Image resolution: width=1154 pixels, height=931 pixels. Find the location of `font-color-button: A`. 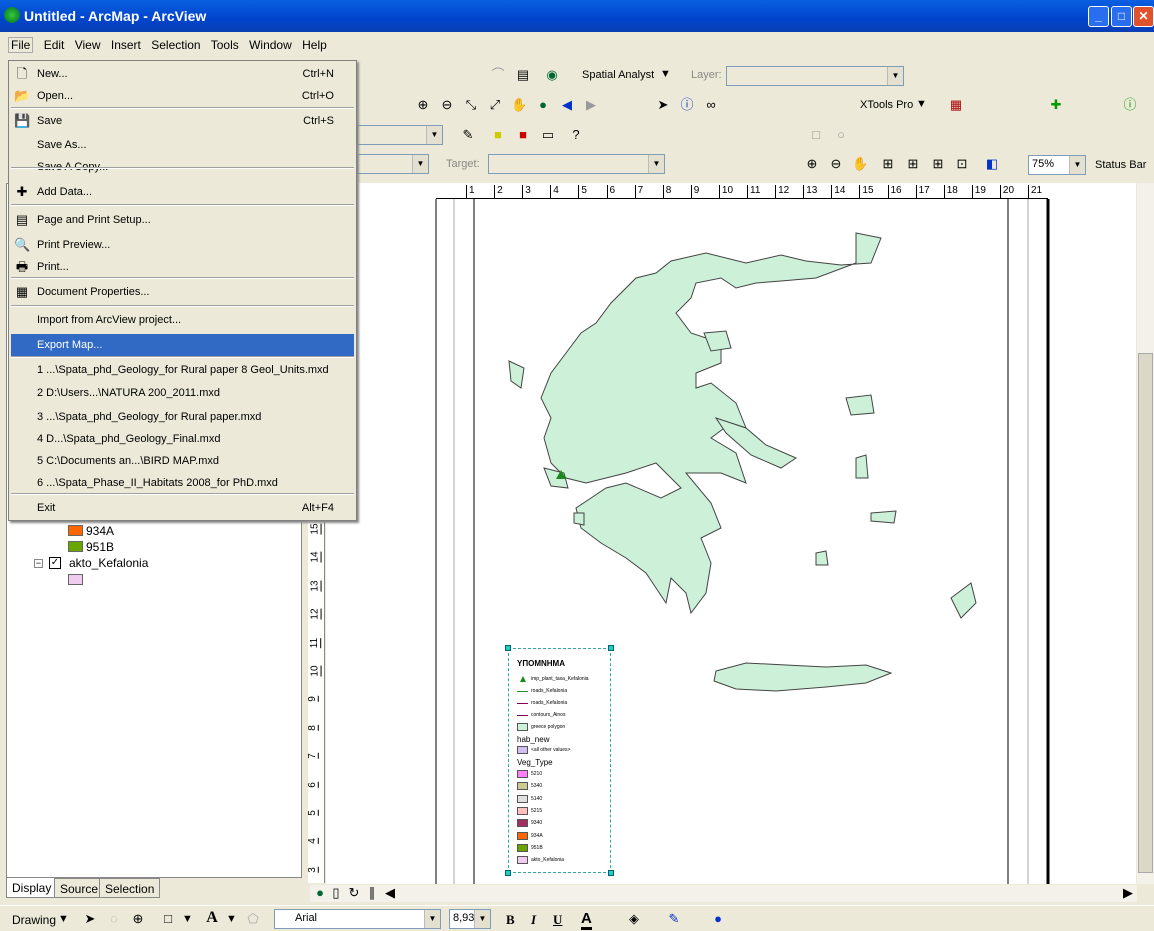

font-color-button: A is located at coordinates (586, 920).